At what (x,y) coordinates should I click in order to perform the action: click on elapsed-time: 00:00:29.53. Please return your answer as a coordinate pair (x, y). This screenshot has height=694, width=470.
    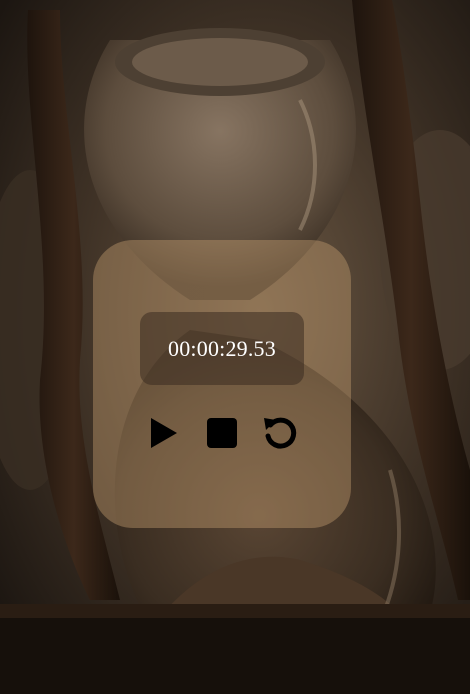
    Looking at the image, I should click on (222, 348).